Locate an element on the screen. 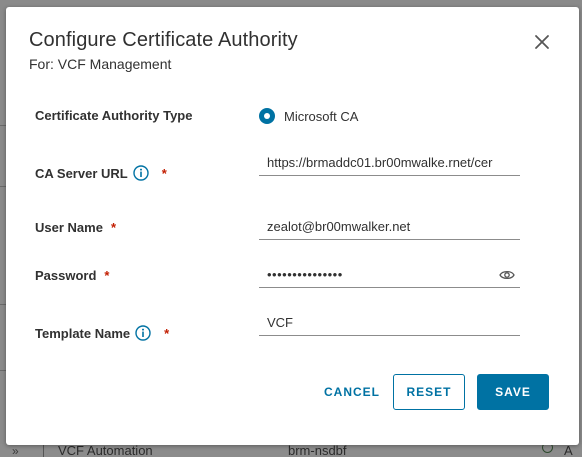  radio-dot is located at coordinates (267, 116).